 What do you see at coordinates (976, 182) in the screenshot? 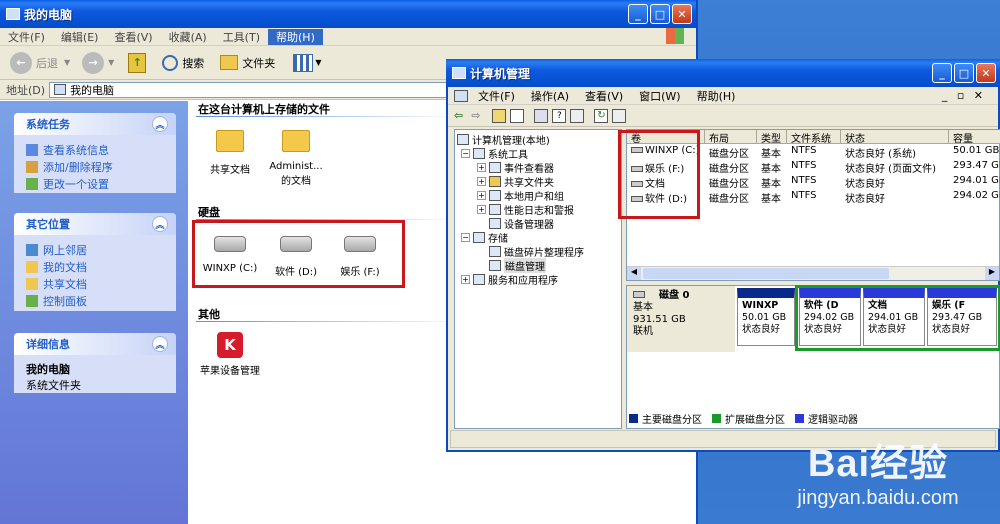
I see `volume-cell: 294.01 GB` at bounding box center [976, 182].